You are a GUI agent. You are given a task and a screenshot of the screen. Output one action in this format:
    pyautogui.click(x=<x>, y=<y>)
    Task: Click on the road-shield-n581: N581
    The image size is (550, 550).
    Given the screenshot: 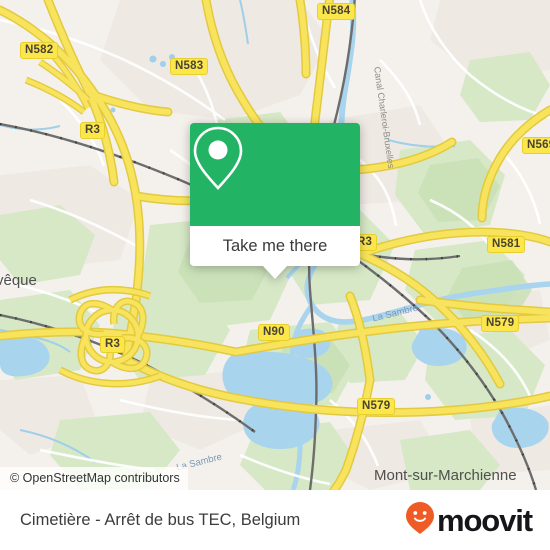 What is the action you would take?
    pyautogui.click(x=506, y=244)
    